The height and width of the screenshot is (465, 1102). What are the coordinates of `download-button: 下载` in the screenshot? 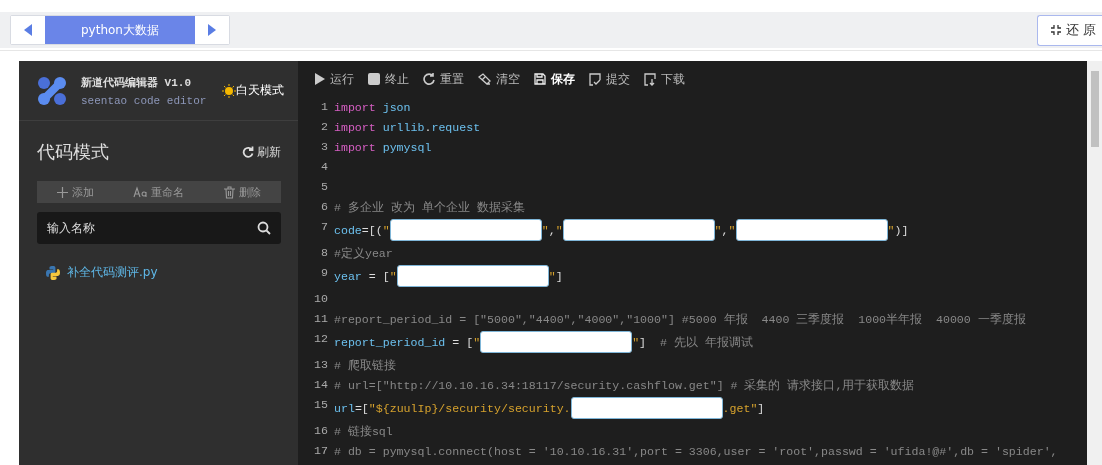 It's located at (664, 79).